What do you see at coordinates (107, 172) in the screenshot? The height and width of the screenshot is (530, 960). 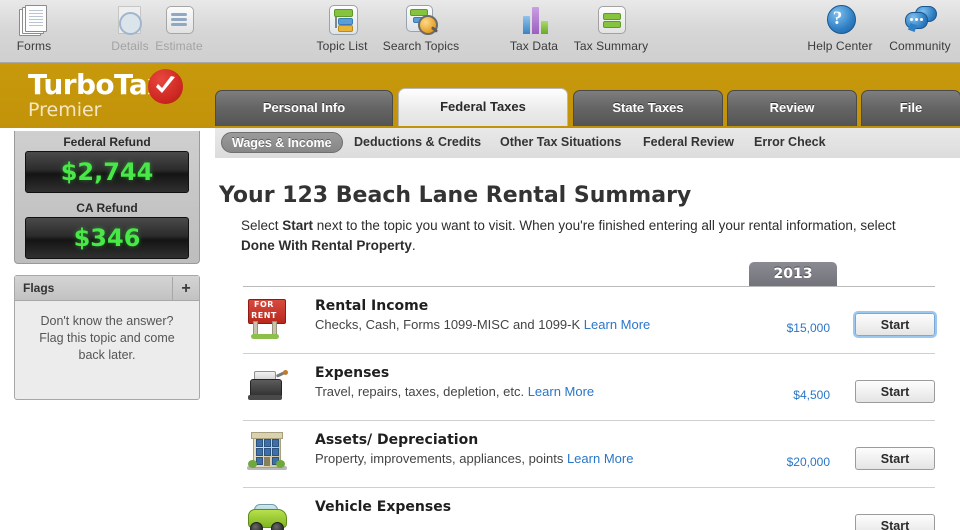 I see `federal-refund-amount: $2,744` at bounding box center [107, 172].